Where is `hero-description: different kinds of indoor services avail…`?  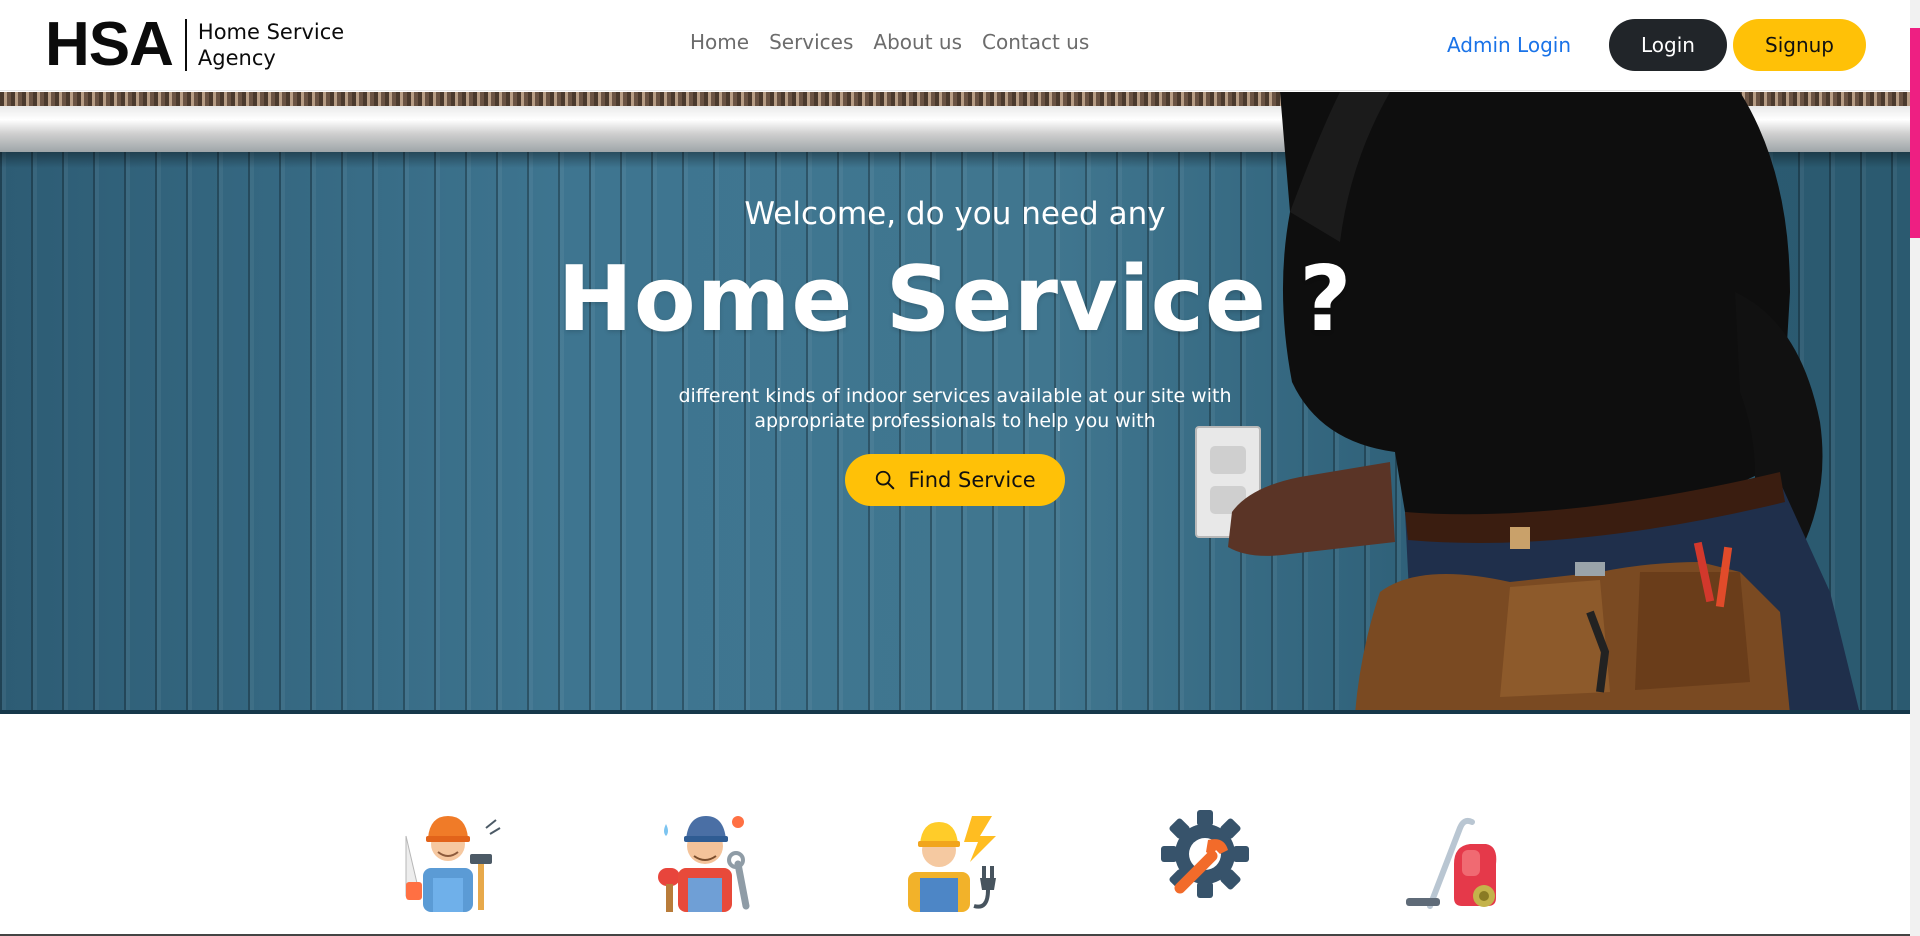
hero-description: different kinds of indoor services avail… is located at coordinates (955, 408).